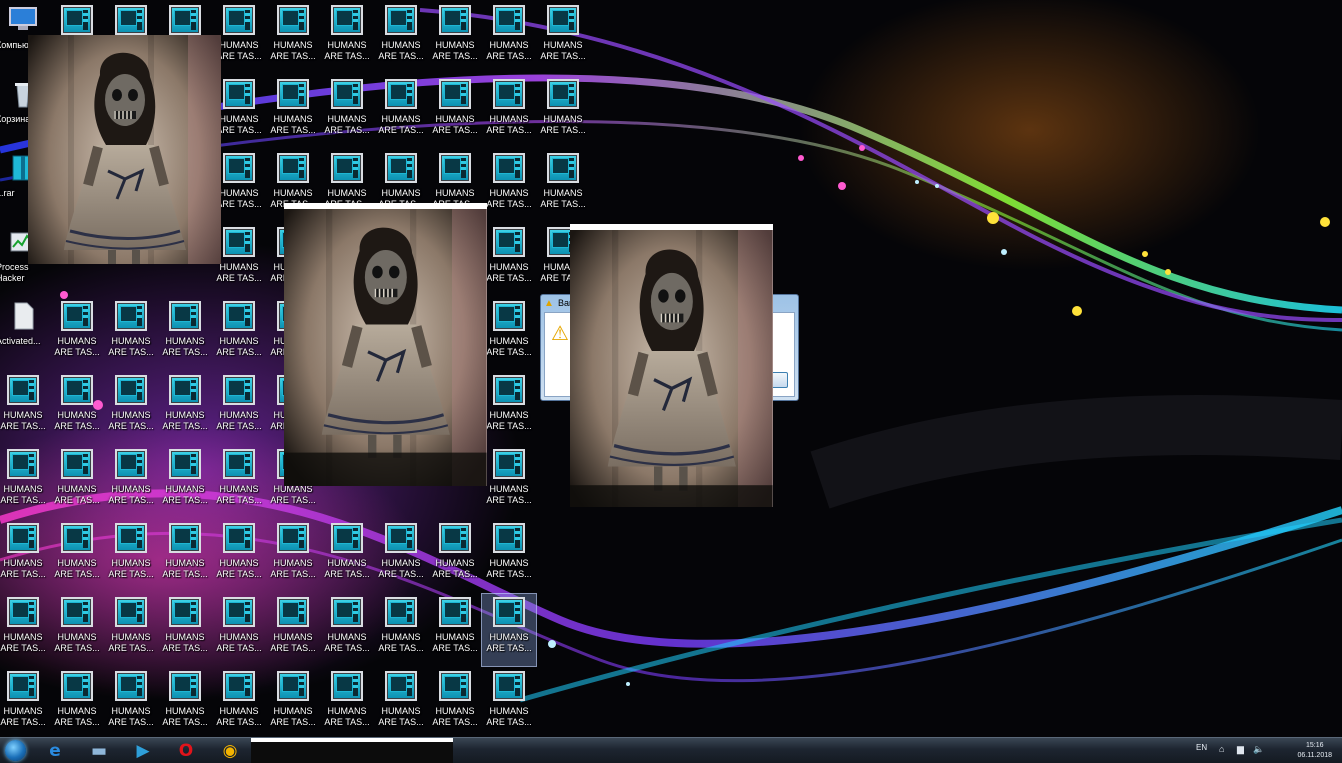  I want to click on clock: 15:16 06.11.2018, so click(1314, 751).